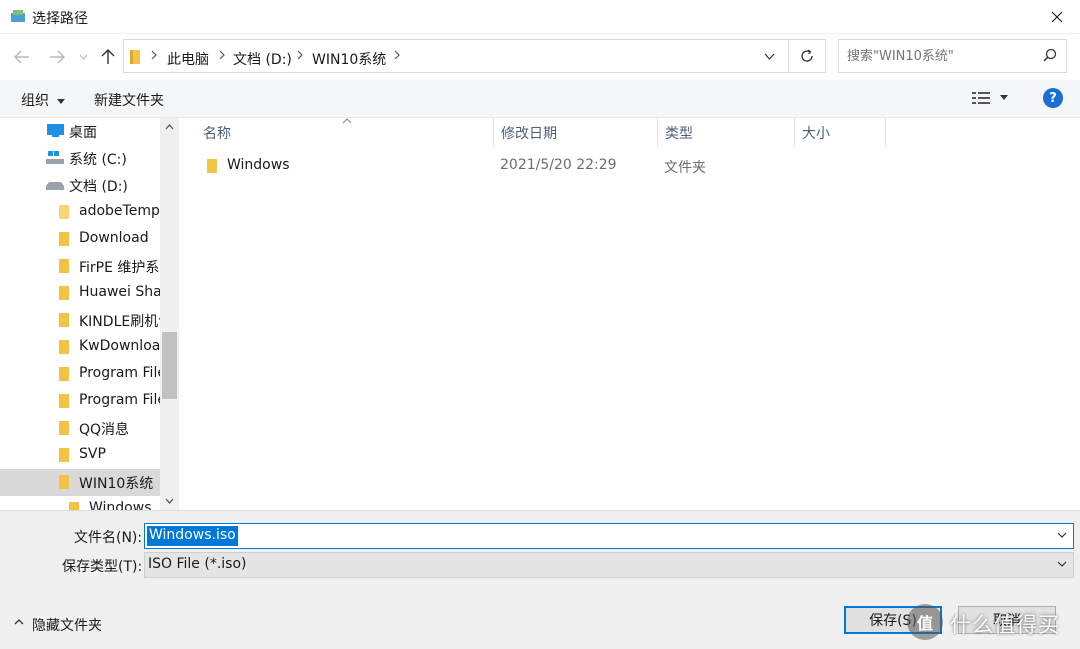 Image resolution: width=1080 pixels, height=649 pixels. I want to click on filename-label: 文件名(N):, so click(108, 538).